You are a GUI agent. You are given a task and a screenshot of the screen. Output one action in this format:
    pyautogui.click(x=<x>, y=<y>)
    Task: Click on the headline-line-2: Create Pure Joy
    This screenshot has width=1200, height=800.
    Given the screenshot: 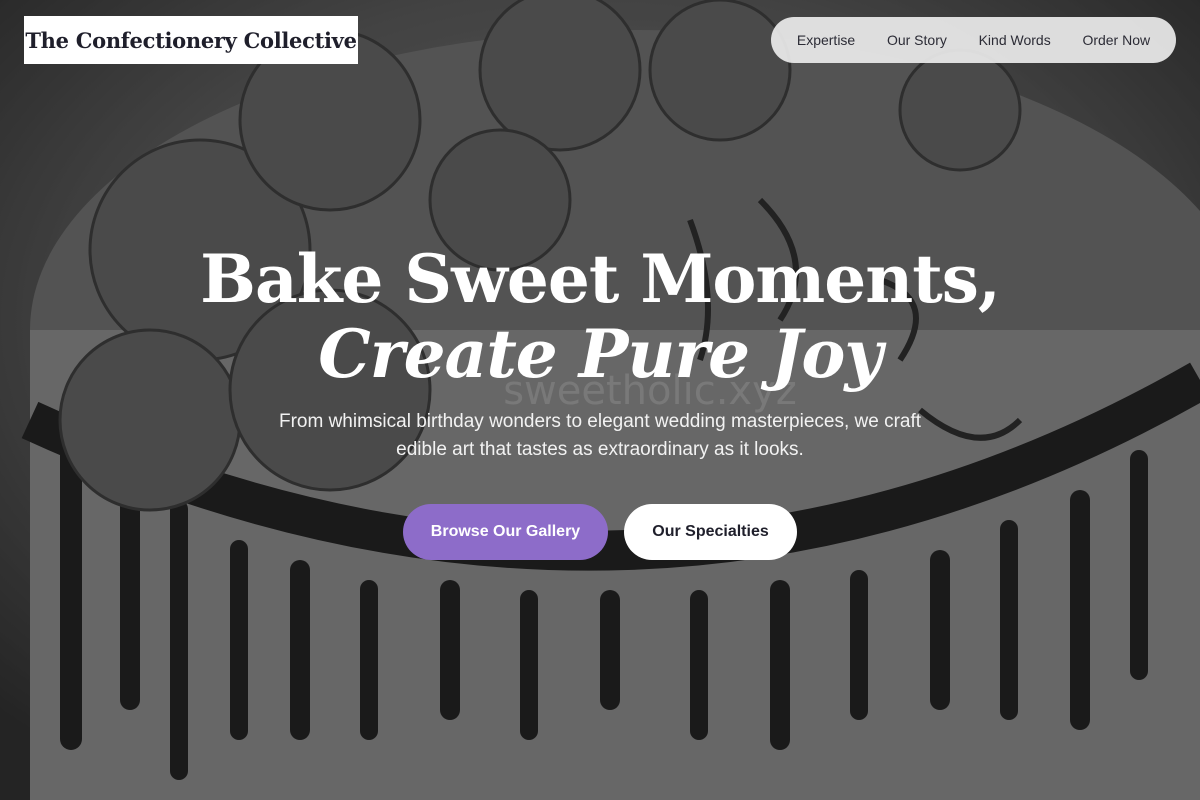 What is the action you would take?
    pyautogui.click(x=600, y=354)
    